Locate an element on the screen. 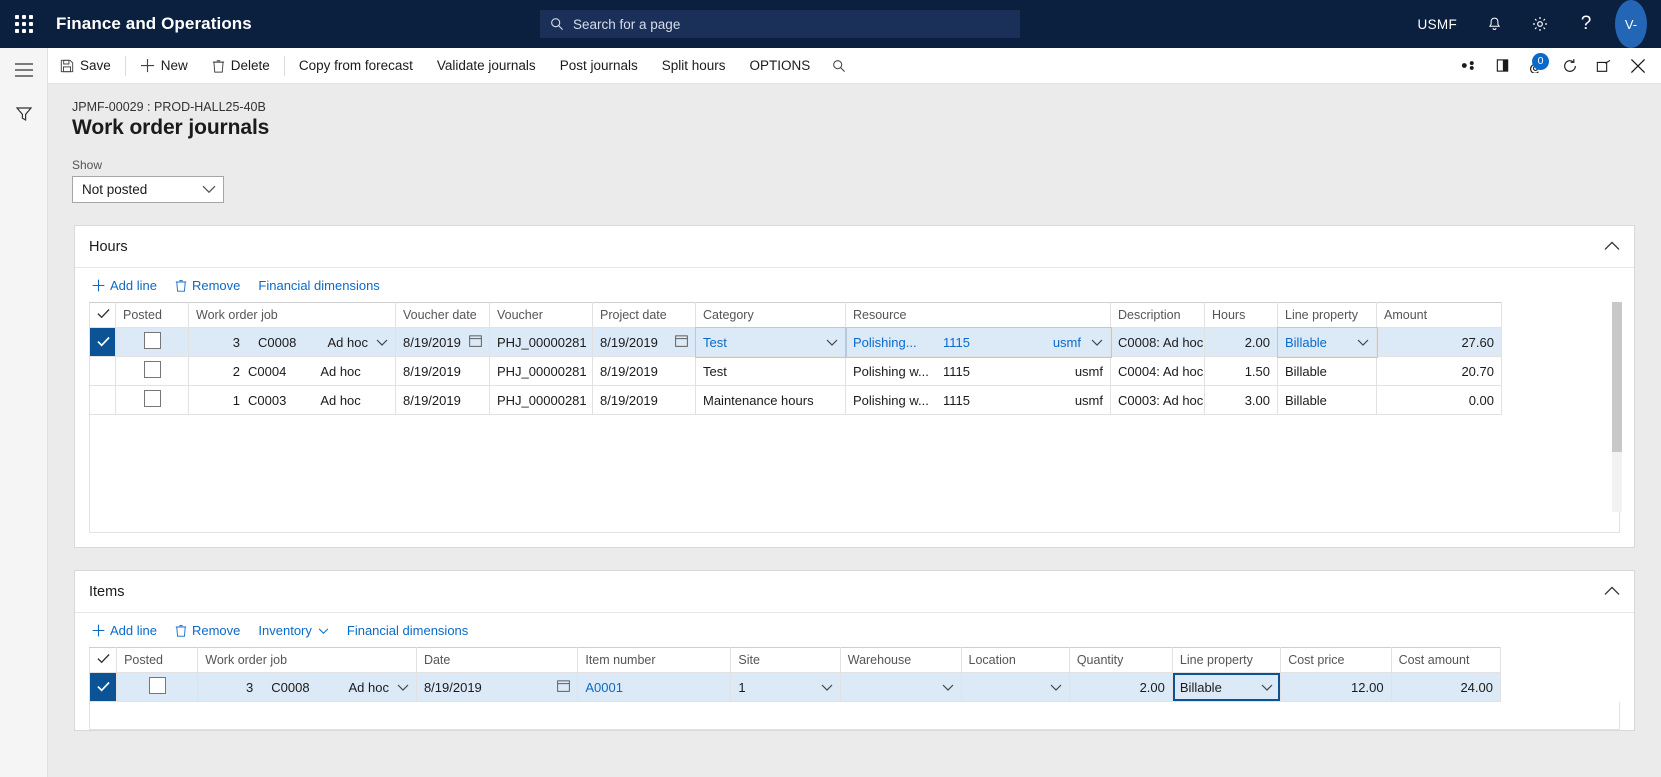  line-property-cell: Billable is located at coordinates (1226, 687).